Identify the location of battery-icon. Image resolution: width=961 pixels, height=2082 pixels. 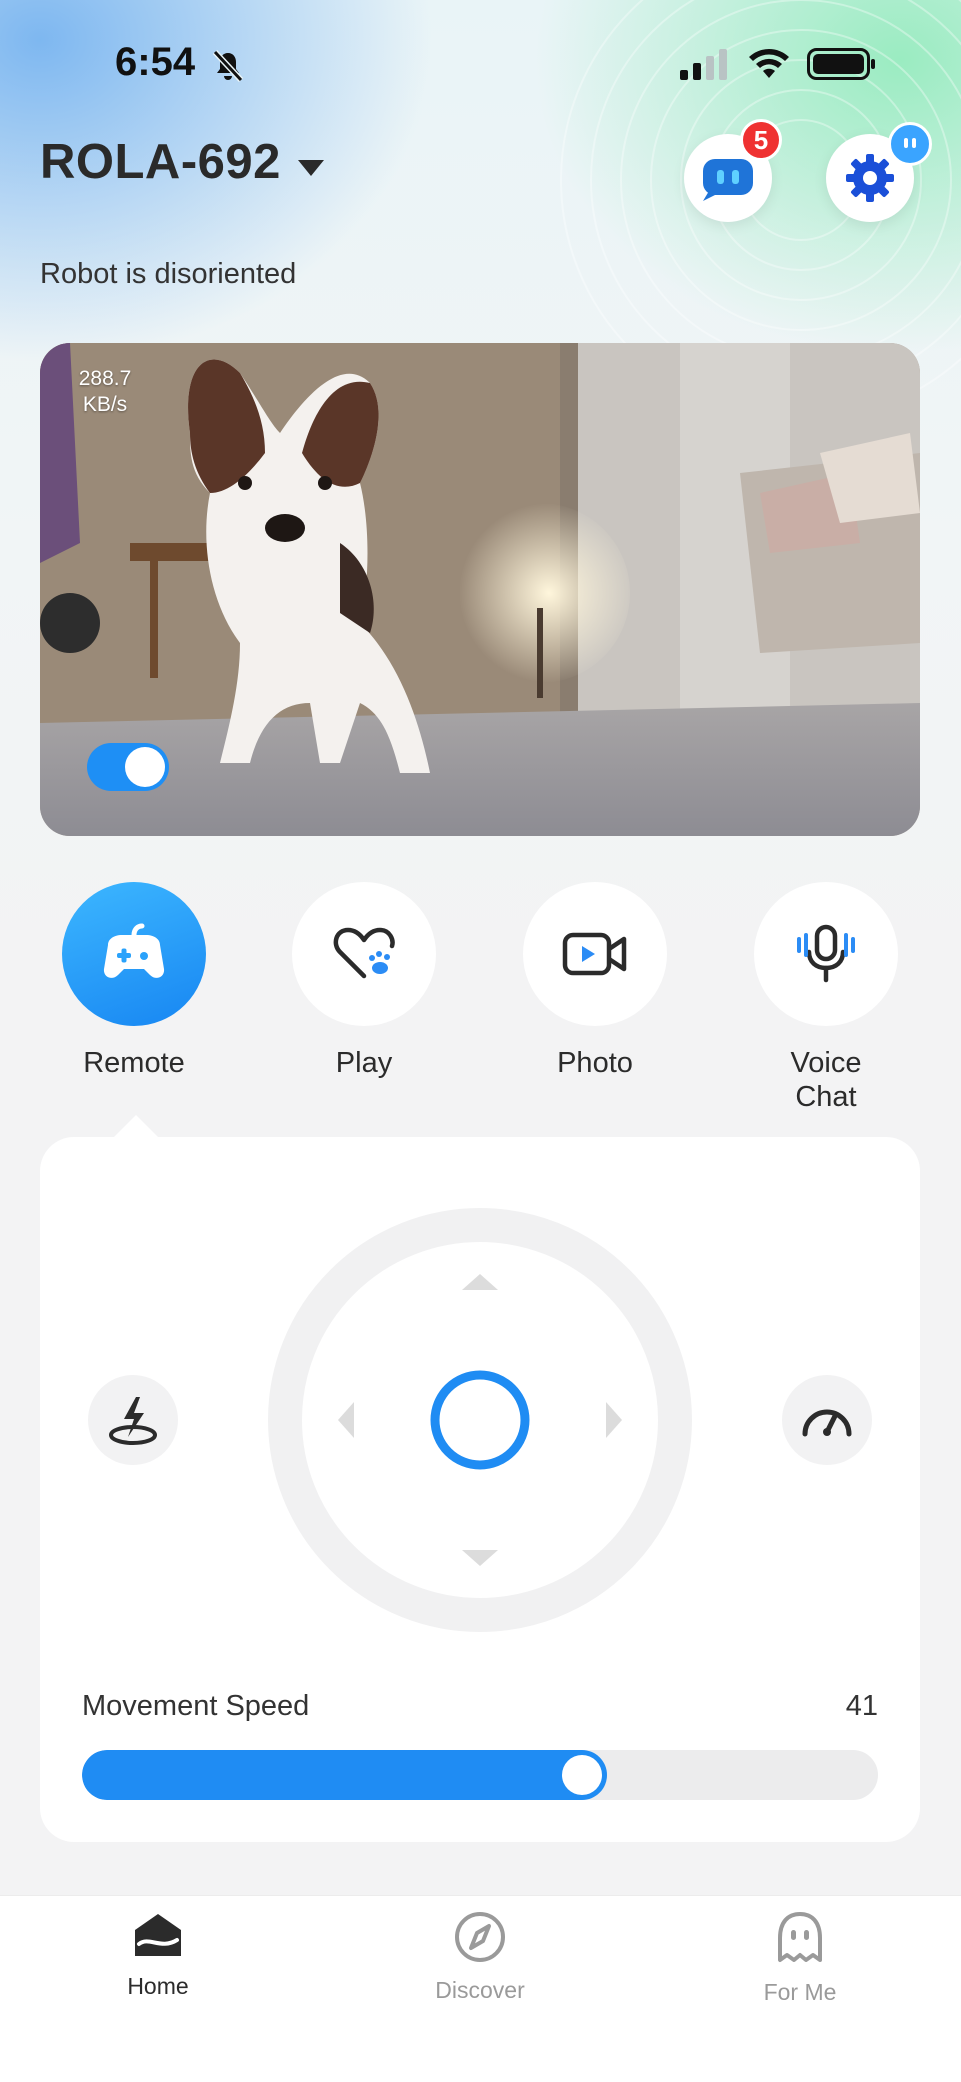
(841, 64).